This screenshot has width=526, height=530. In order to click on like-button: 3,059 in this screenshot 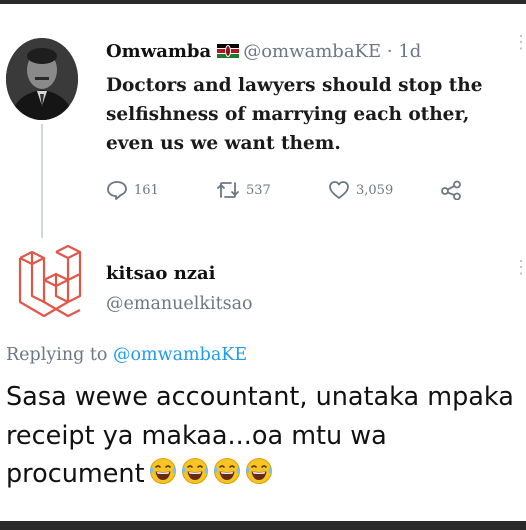, I will do `click(360, 190)`.